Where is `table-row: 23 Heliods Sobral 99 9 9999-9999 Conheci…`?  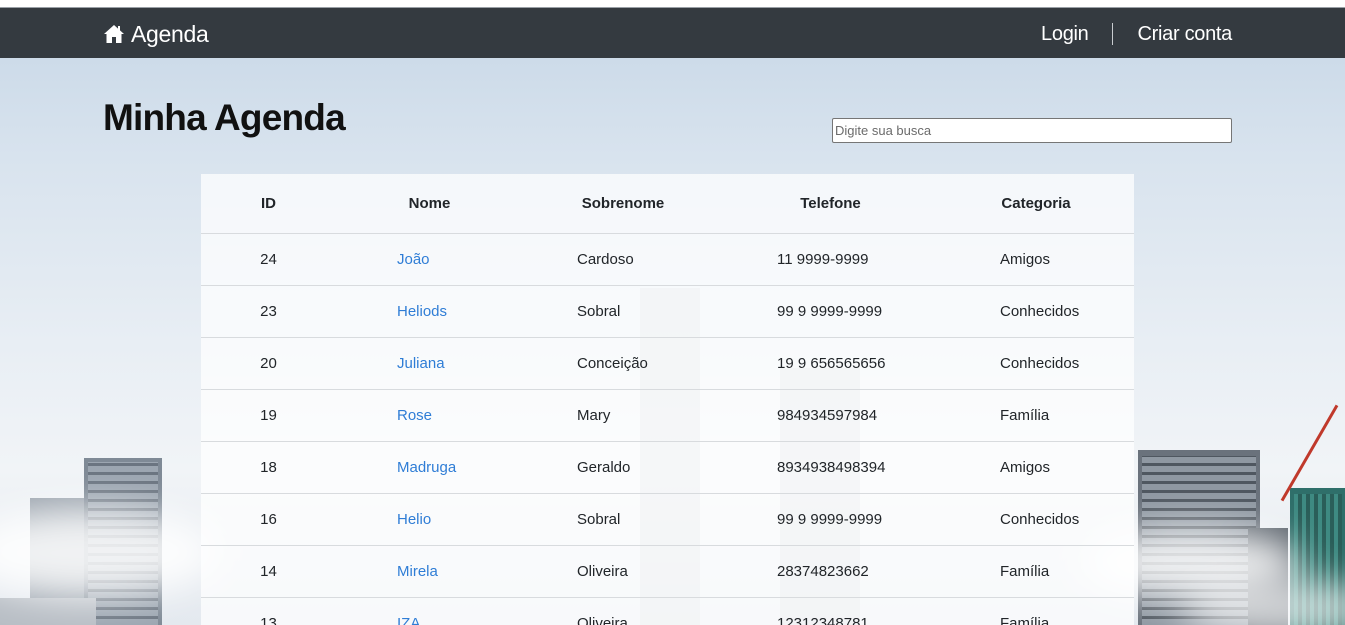
table-row: 23 Heliods Sobral 99 9 9999-9999 Conheci… is located at coordinates (667, 311).